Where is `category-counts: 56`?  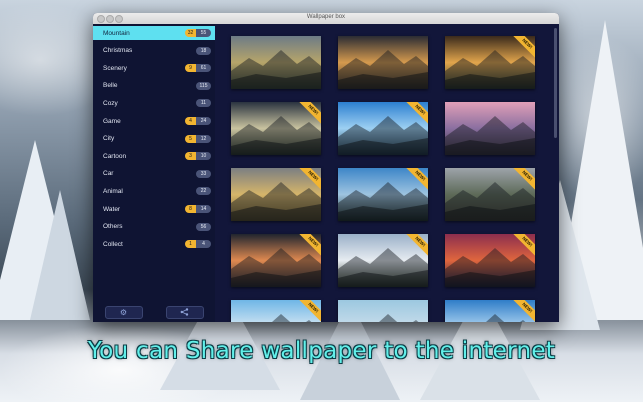 category-counts: 56 is located at coordinates (203, 226).